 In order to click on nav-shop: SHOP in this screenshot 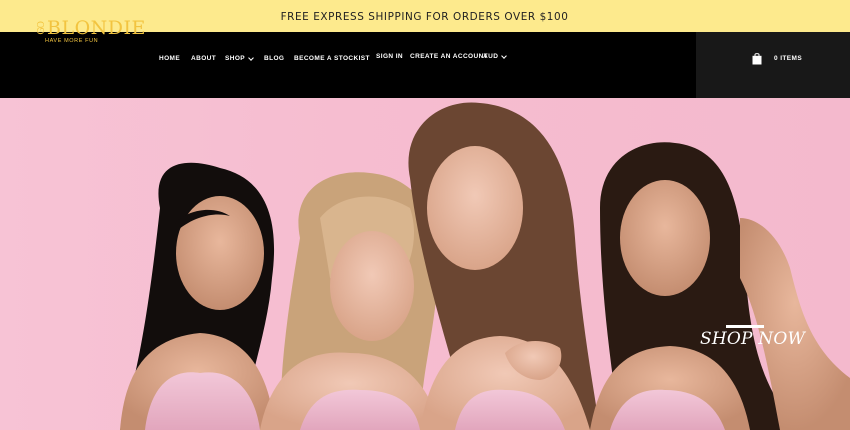, I will do `click(239, 58)`.